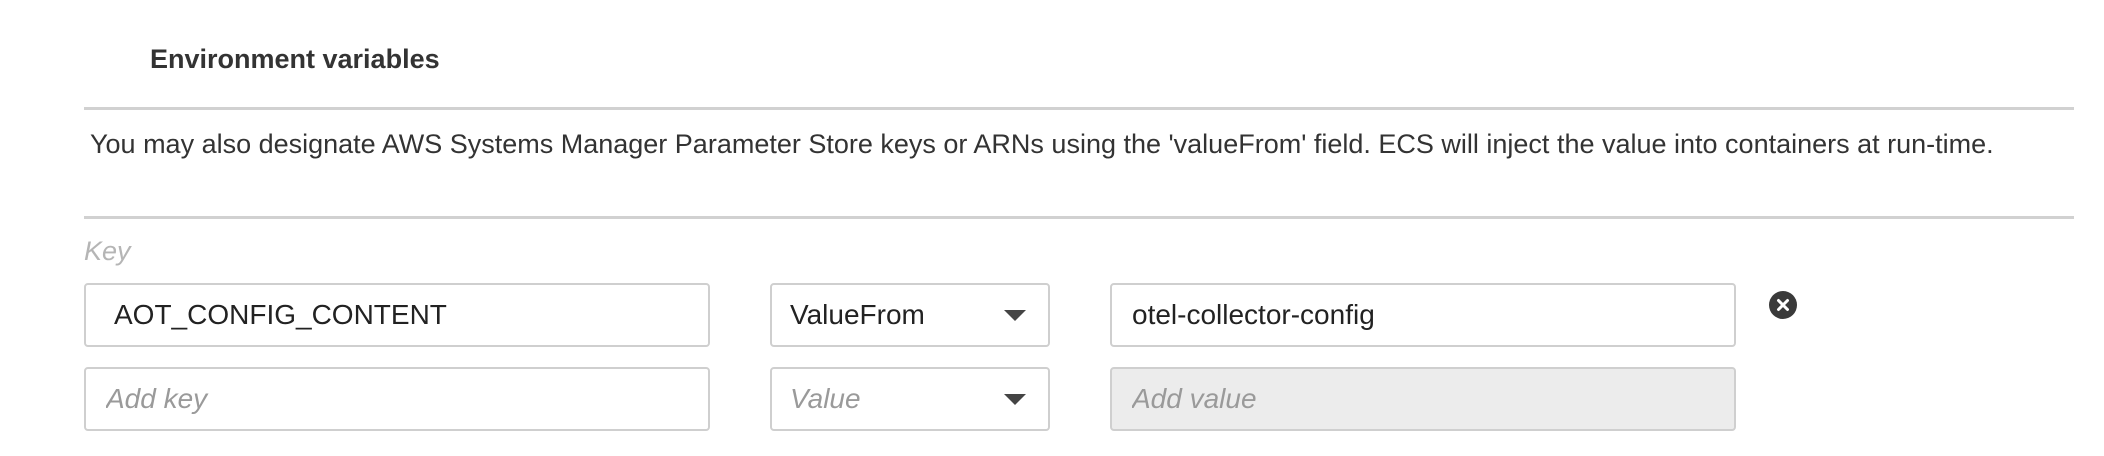 Image resolution: width=2104 pixels, height=456 pixels. Describe the element at coordinates (825, 398) in the screenshot. I see `value-type-placeholder: Value` at that location.